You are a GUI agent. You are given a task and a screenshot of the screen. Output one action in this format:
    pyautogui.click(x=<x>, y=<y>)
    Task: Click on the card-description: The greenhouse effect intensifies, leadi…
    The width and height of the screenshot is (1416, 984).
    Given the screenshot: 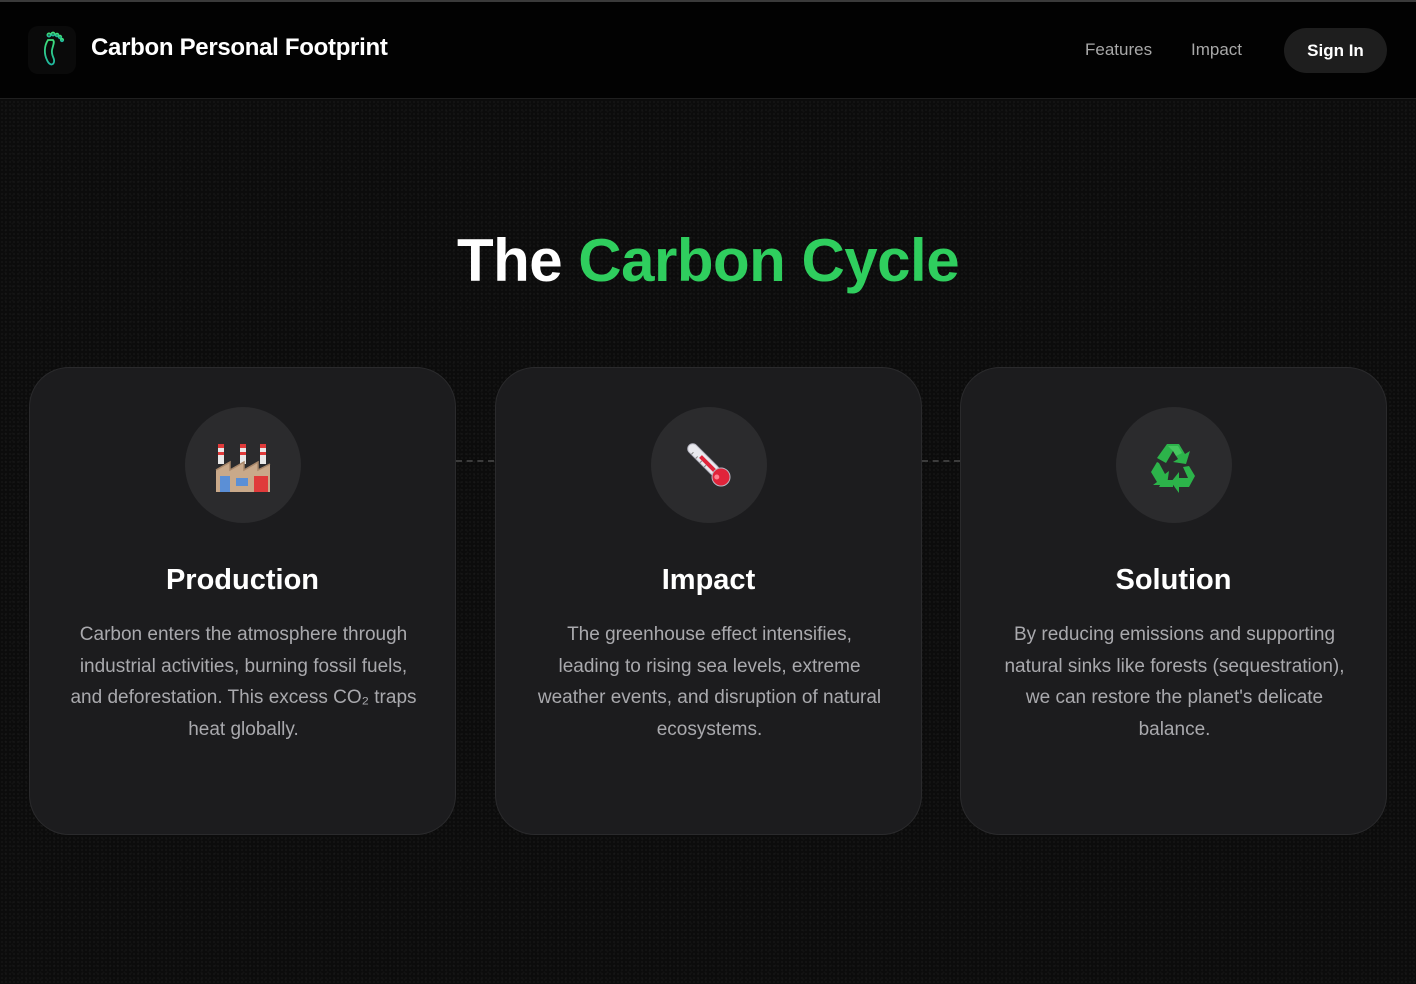 What is the action you would take?
    pyautogui.click(x=709, y=682)
    